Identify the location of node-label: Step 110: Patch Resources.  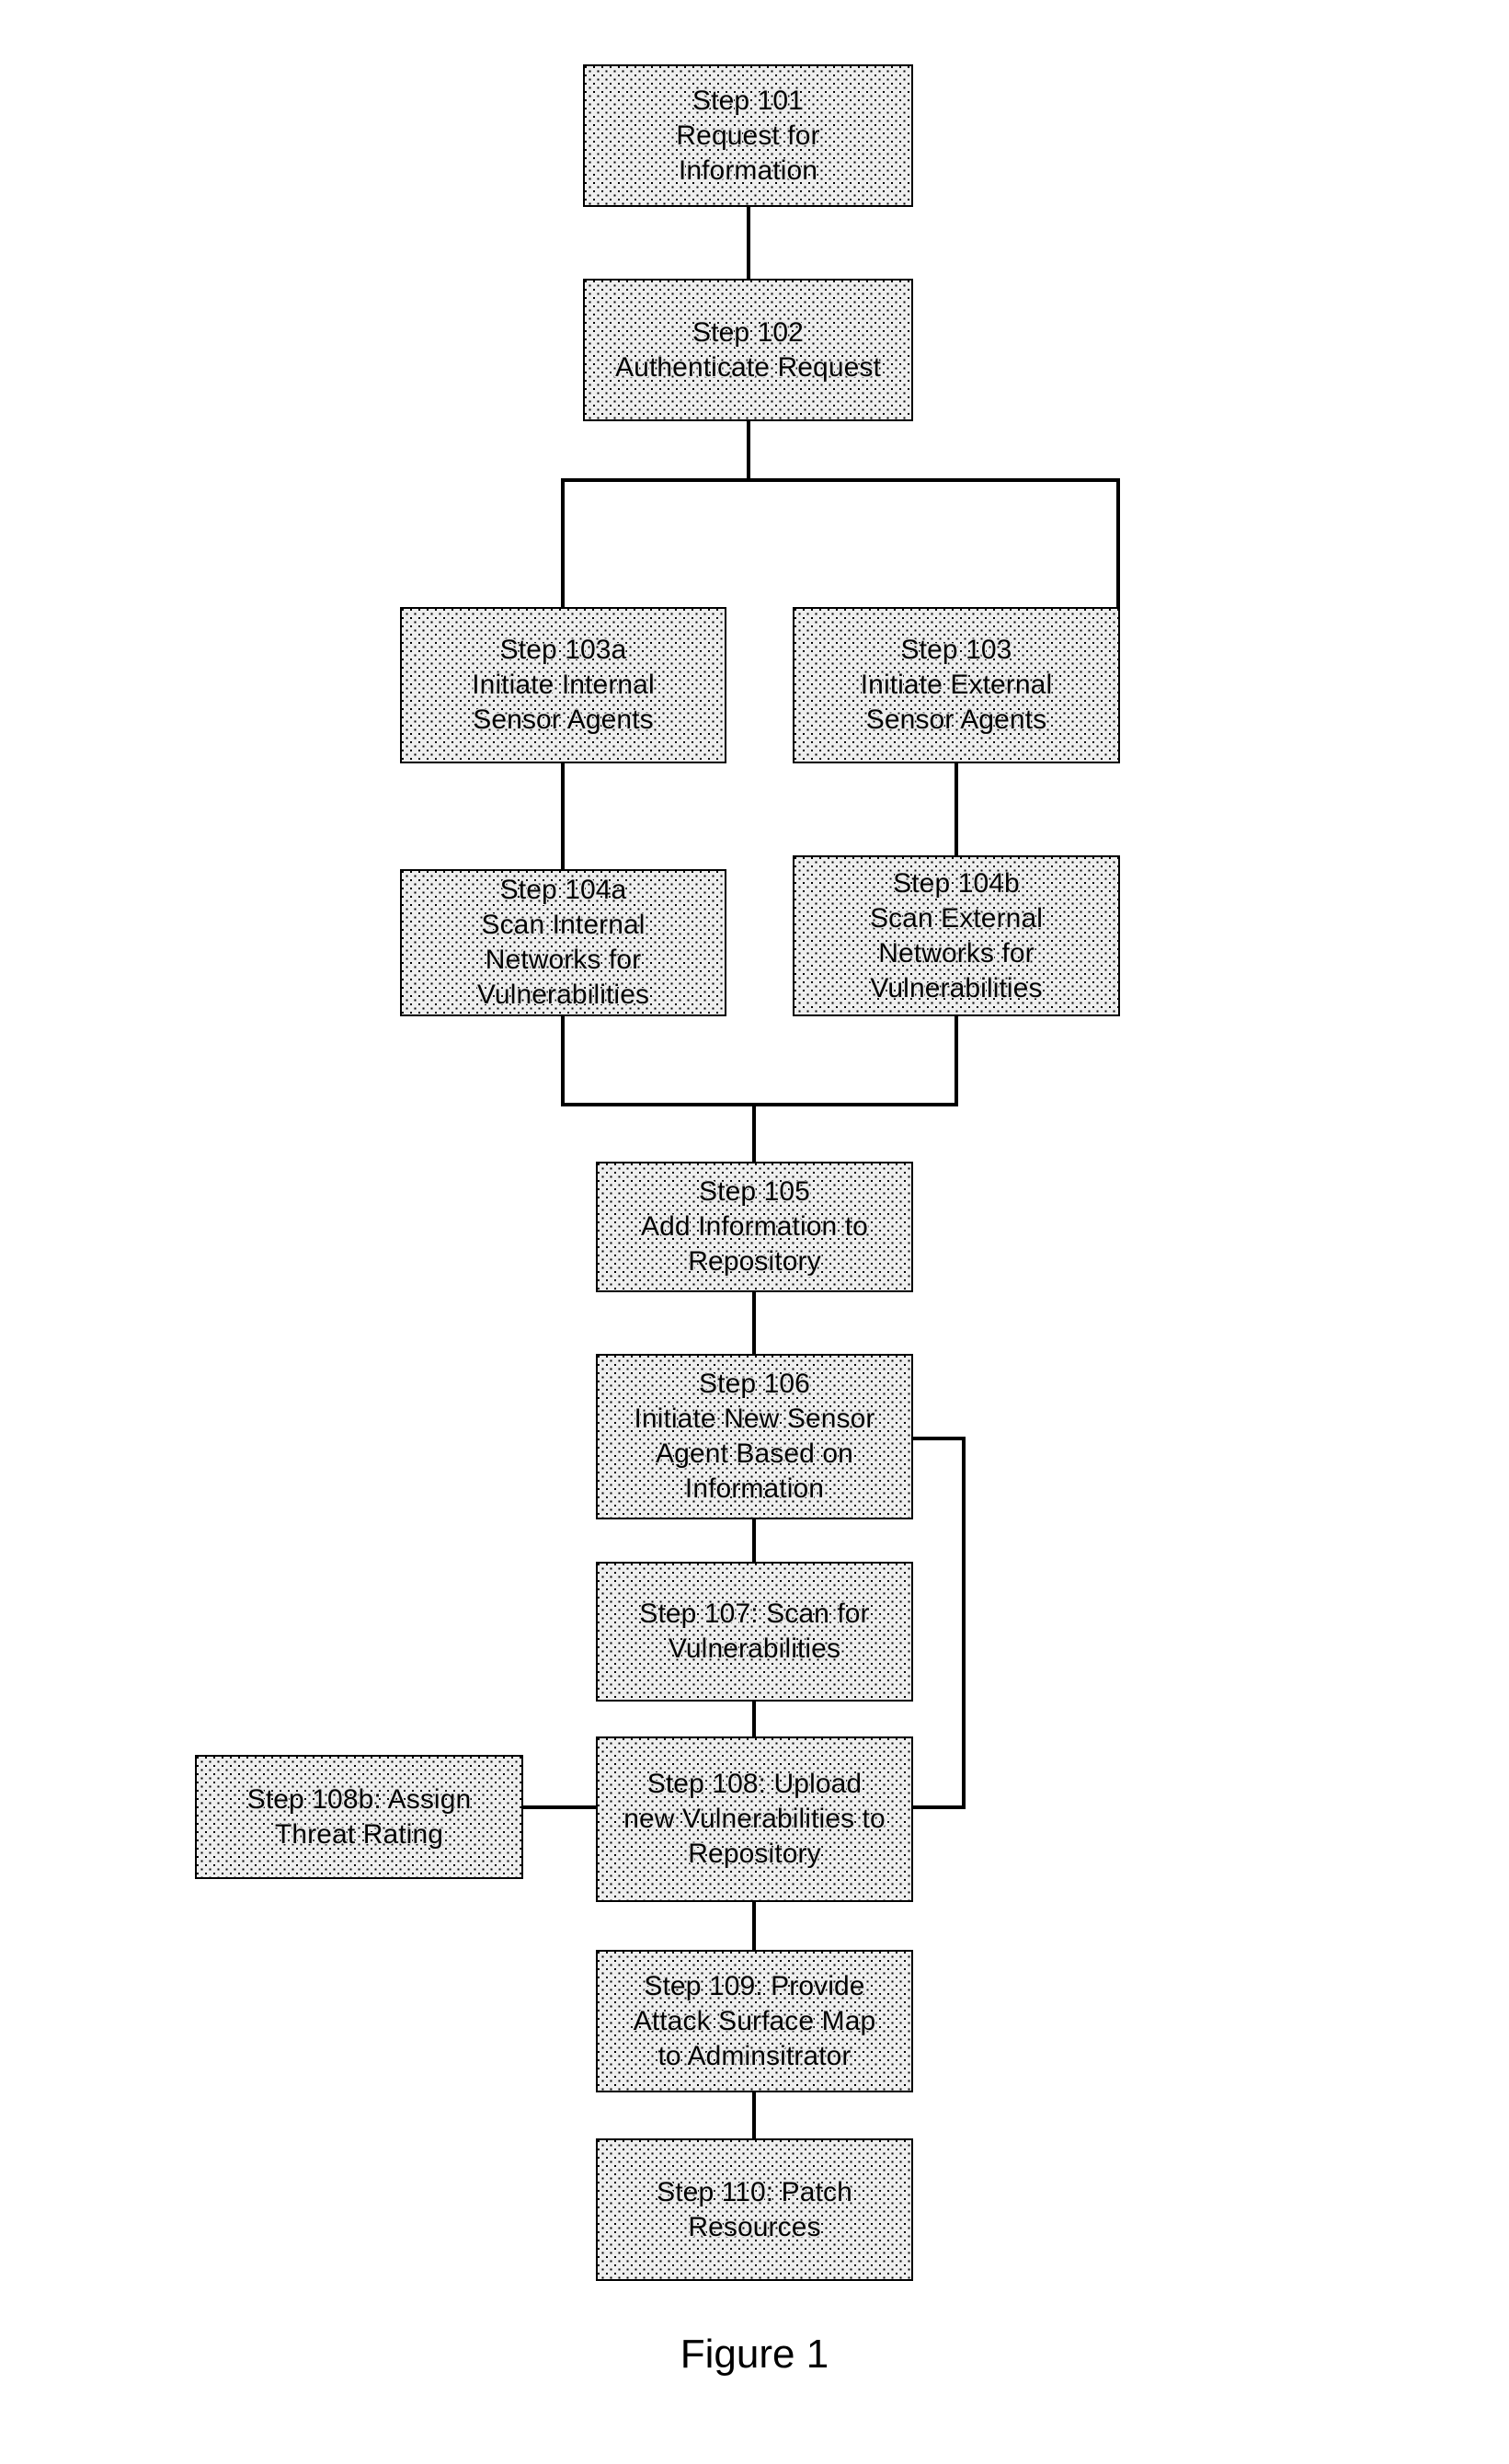
(754, 2209).